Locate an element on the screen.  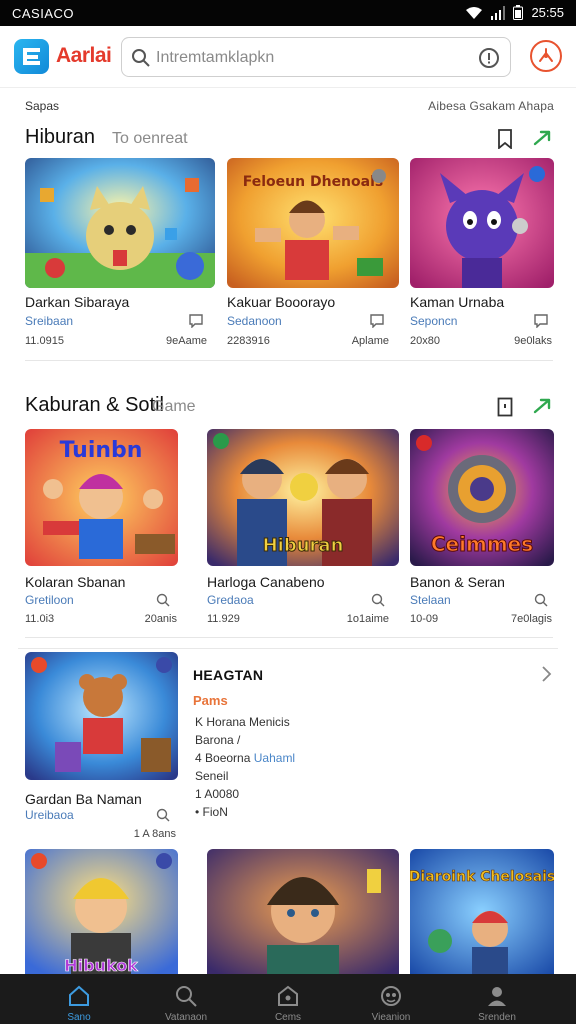
nav-label: Vieanion is located at coordinates (391, 1017).